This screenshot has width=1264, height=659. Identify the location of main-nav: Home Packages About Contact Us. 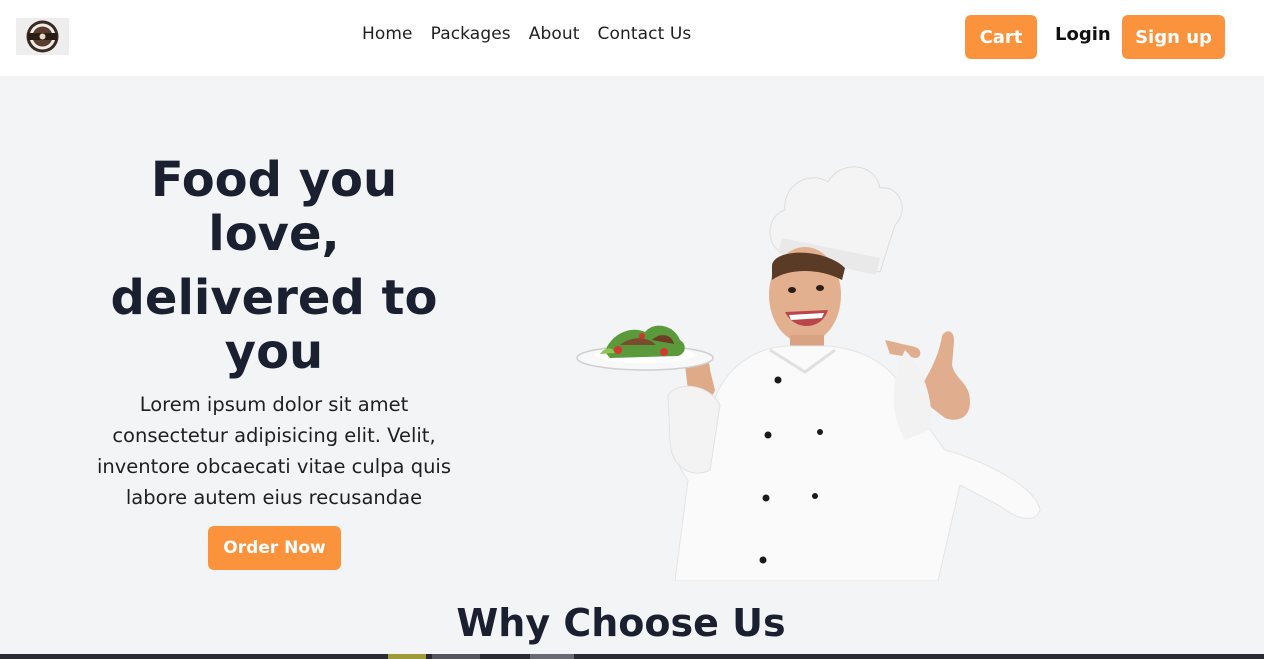
(526, 34).